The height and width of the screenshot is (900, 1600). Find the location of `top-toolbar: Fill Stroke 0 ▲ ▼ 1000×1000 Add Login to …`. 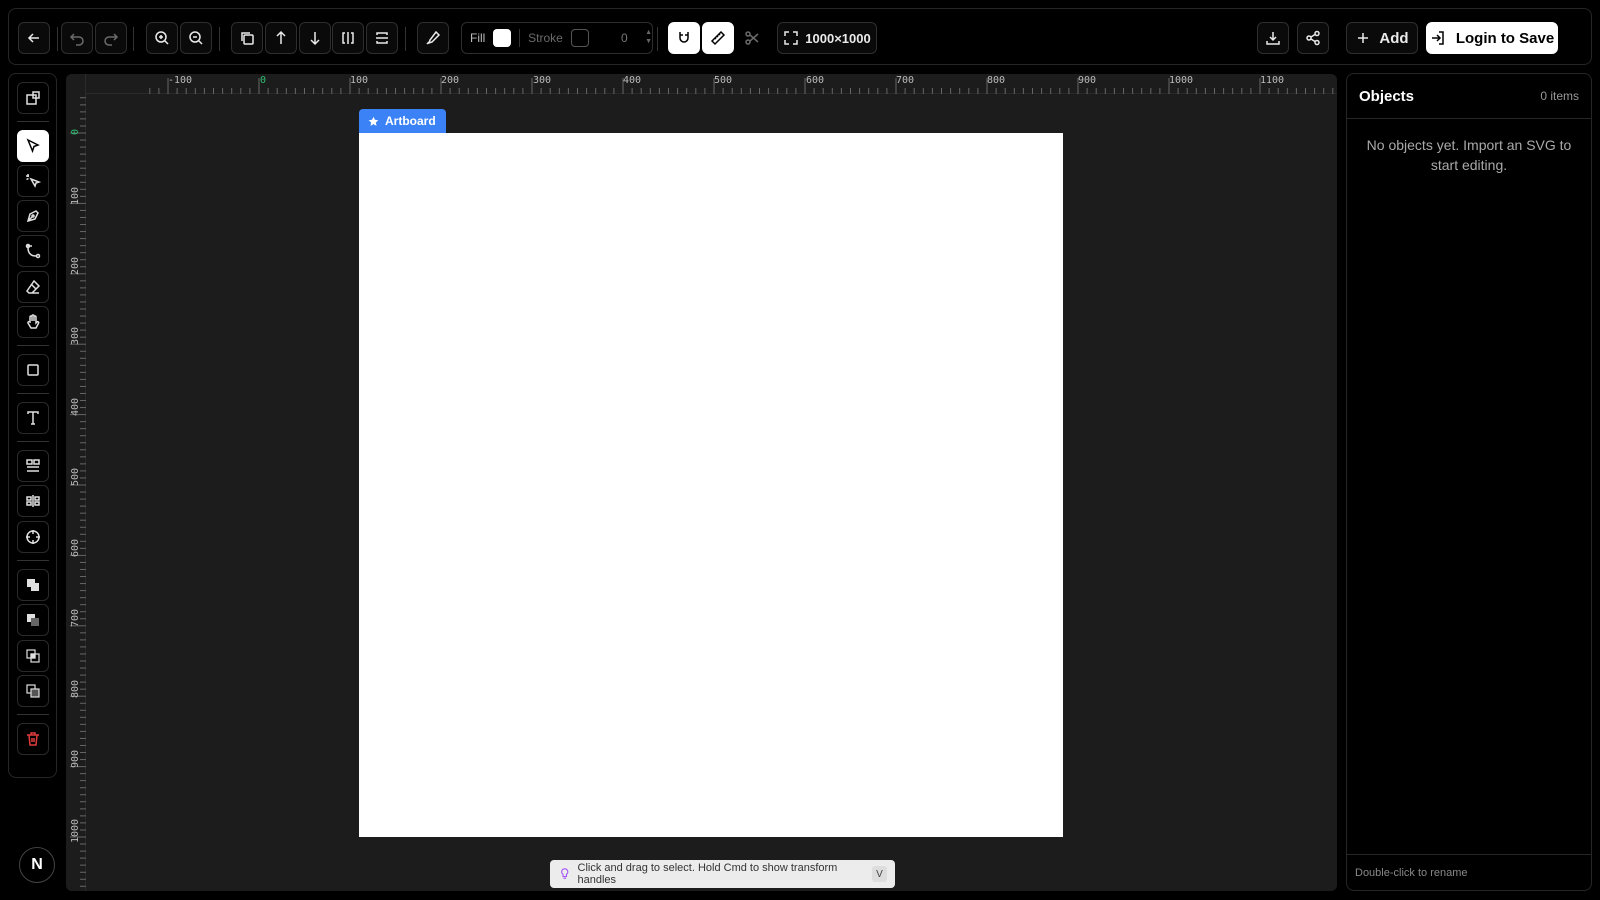

top-toolbar: Fill Stroke 0 ▲ ▼ 1000×1000 Add Login to … is located at coordinates (800, 36).